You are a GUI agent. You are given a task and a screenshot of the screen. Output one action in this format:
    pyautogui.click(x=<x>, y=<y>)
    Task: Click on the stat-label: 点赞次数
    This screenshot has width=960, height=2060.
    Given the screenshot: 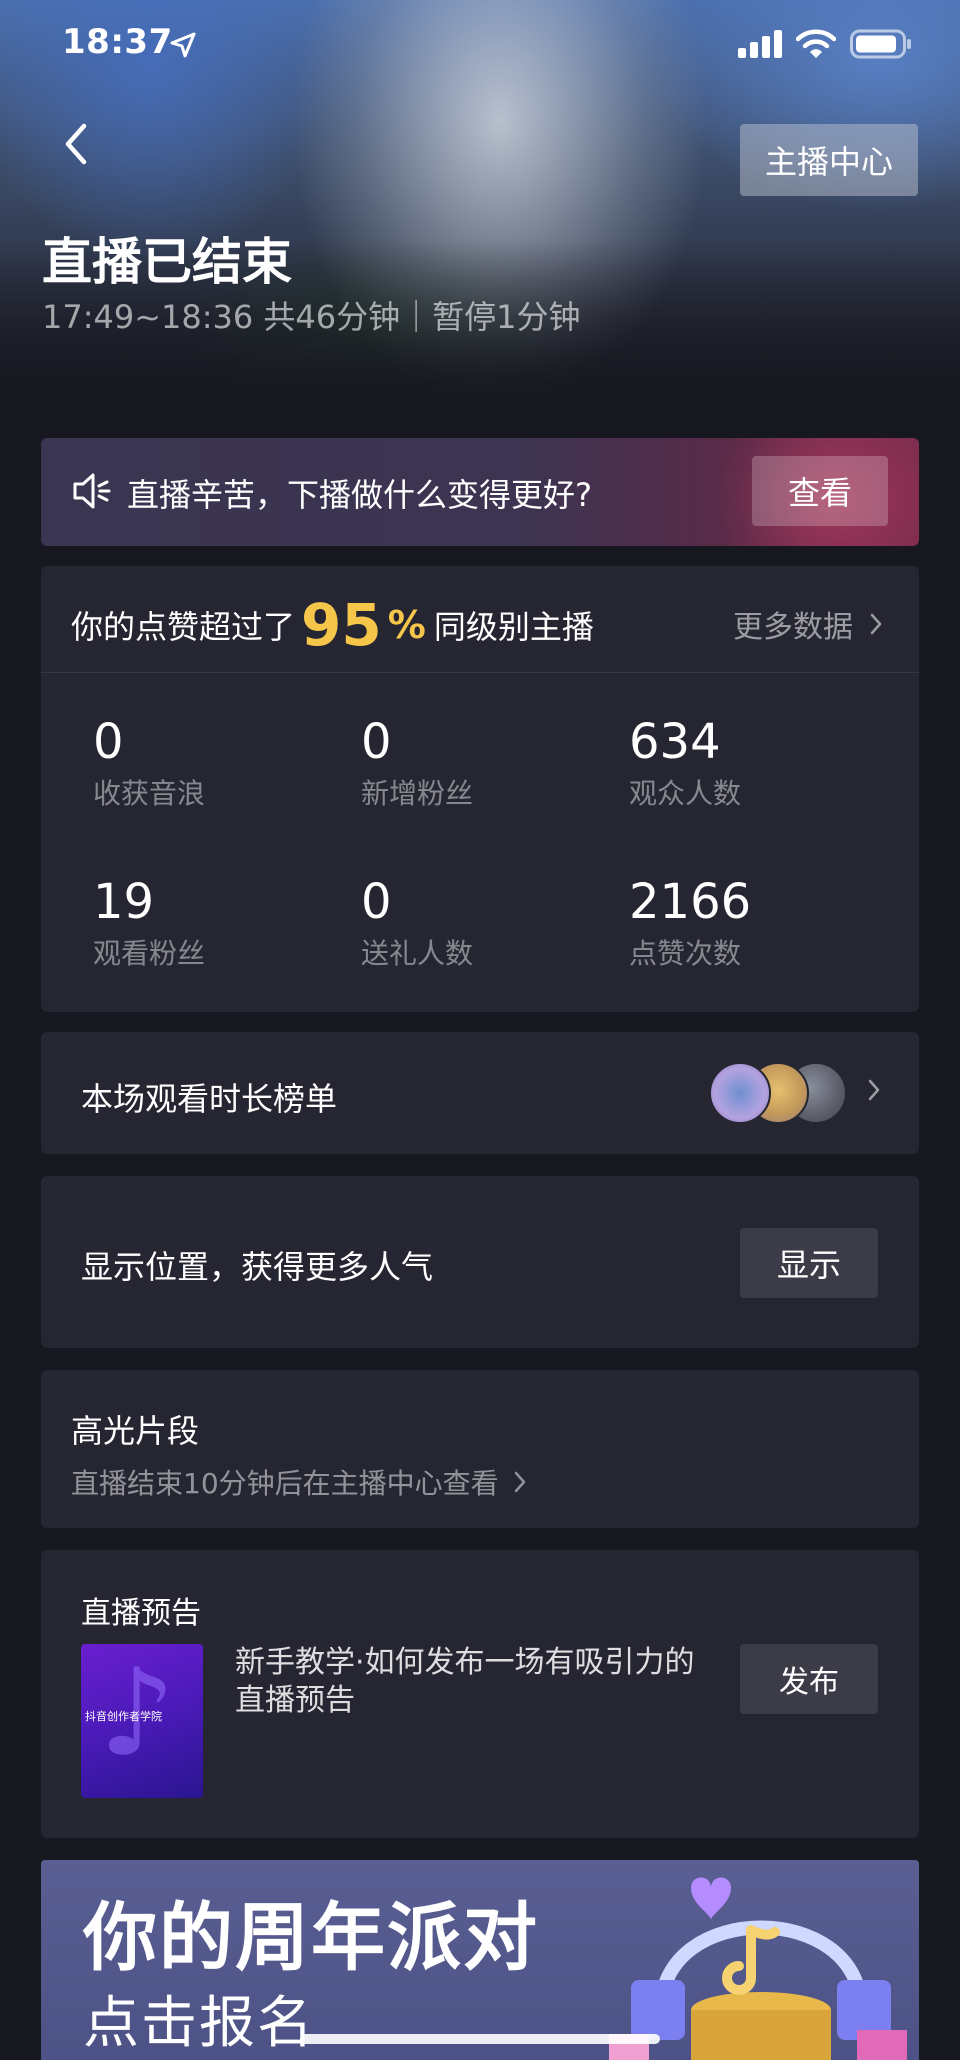 What is the action you would take?
    pyautogui.click(x=685, y=953)
    